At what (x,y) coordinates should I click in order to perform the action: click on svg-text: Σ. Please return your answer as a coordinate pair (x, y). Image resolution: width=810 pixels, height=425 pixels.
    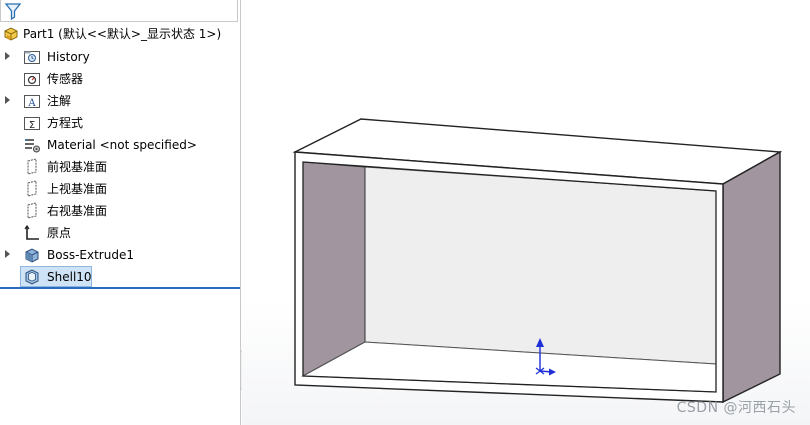
    Looking at the image, I should click on (32, 125).